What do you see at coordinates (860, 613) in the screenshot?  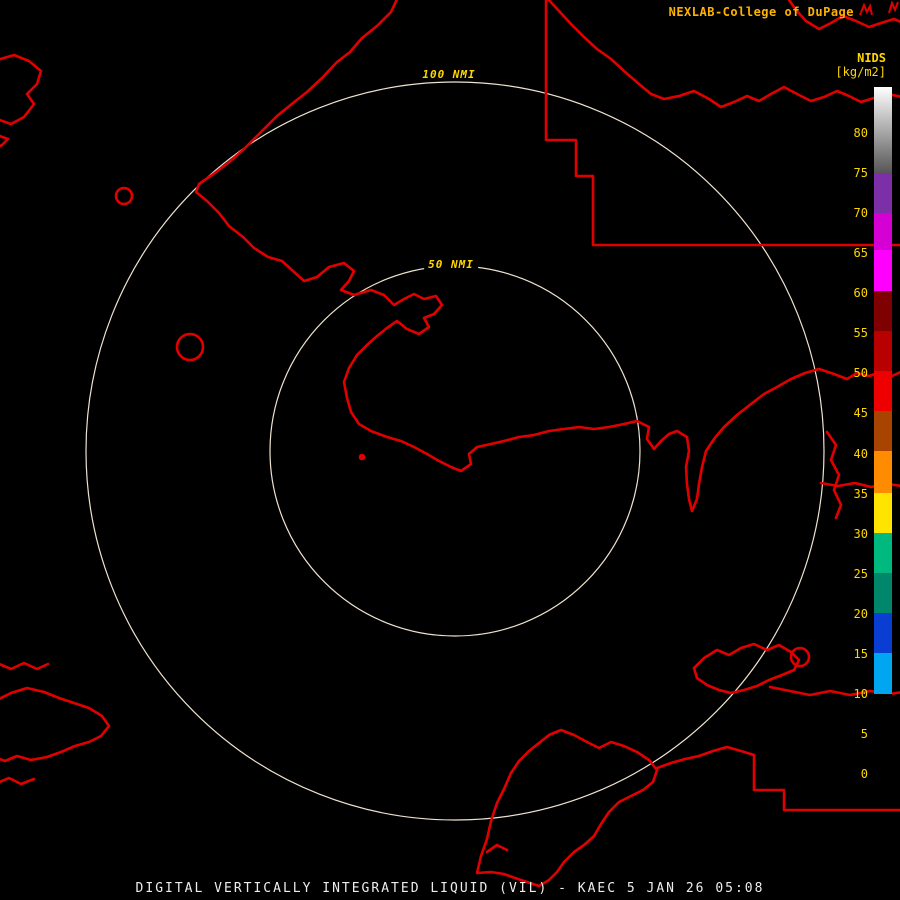 I see `colorbar-tick-label: 20` at bounding box center [860, 613].